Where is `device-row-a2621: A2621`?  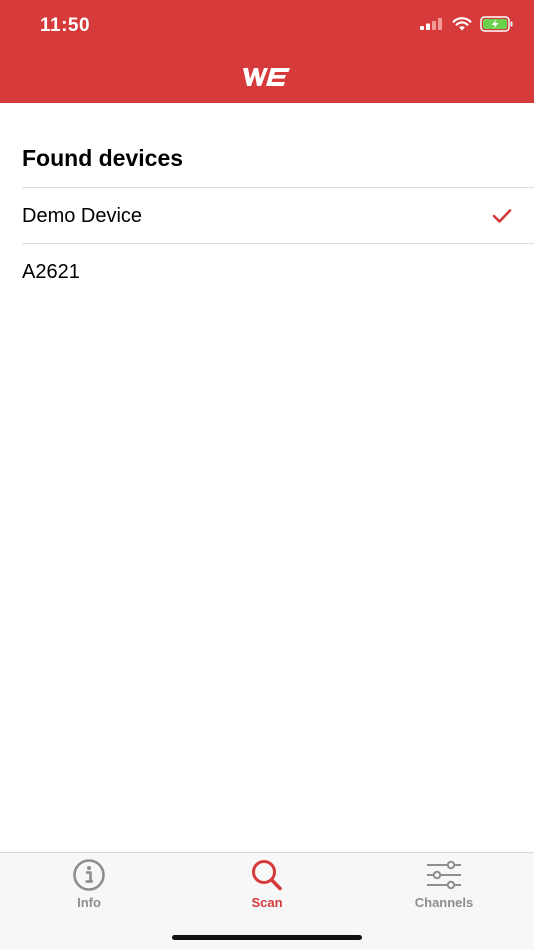
device-row-a2621: A2621 is located at coordinates (267, 272).